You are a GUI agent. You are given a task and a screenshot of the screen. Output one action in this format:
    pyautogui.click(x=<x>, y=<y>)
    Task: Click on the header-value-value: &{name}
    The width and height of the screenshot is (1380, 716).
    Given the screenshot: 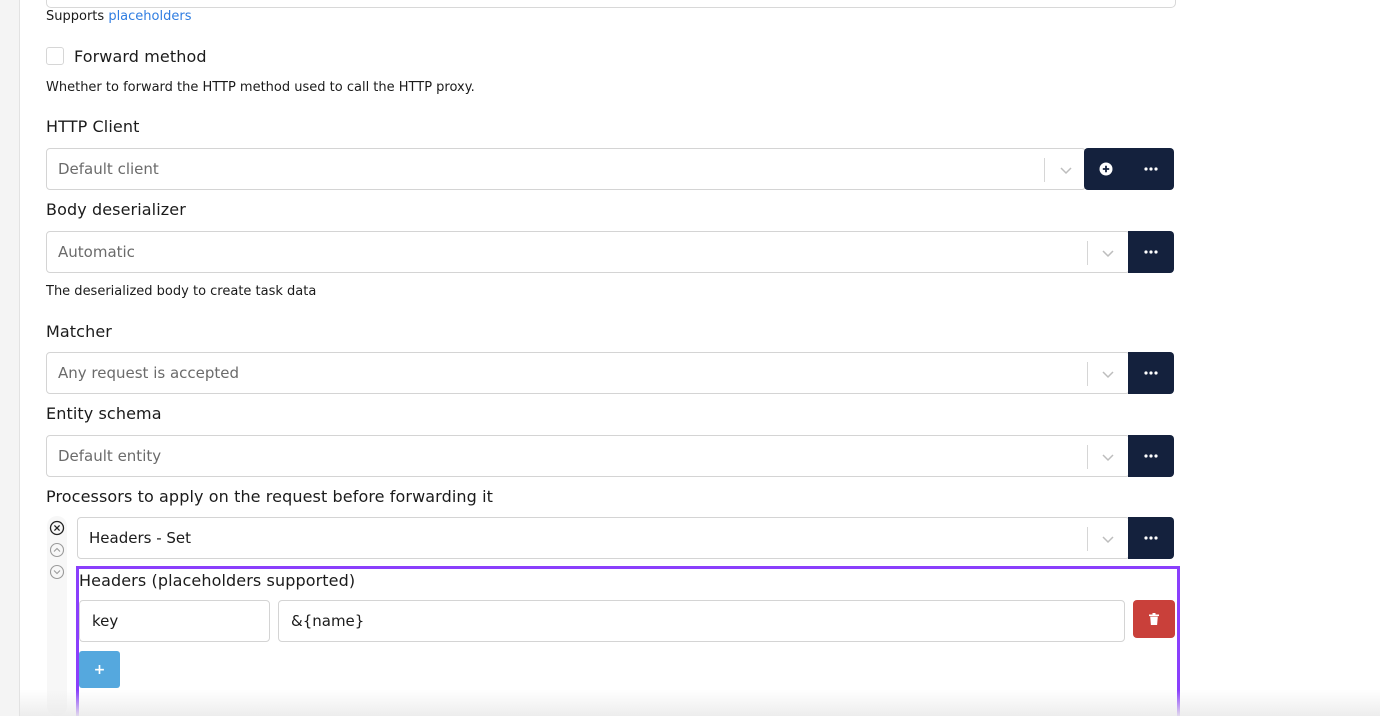 What is the action you would take?
    pyautogui.click(x=328, y=621)
    